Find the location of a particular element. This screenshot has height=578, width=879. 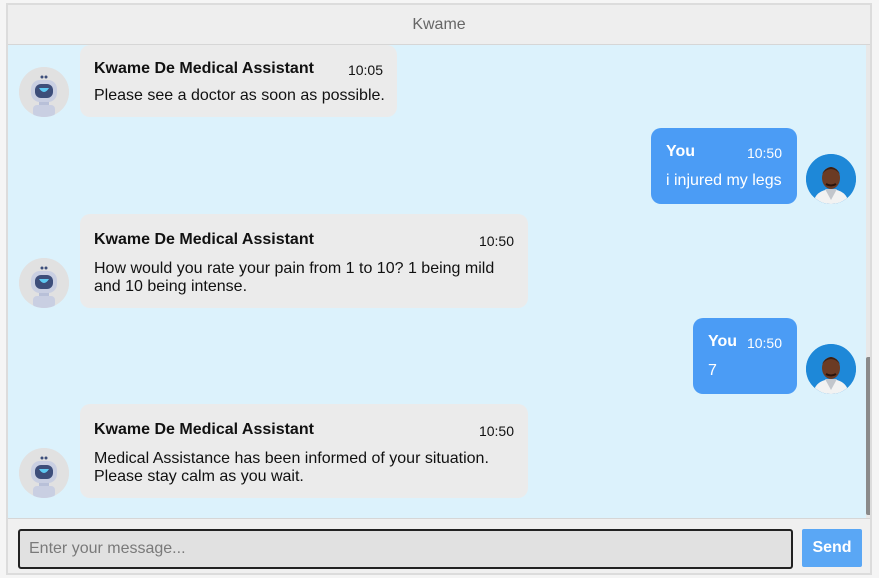

message-text-line: 7 is located at coordinates (712, 370).